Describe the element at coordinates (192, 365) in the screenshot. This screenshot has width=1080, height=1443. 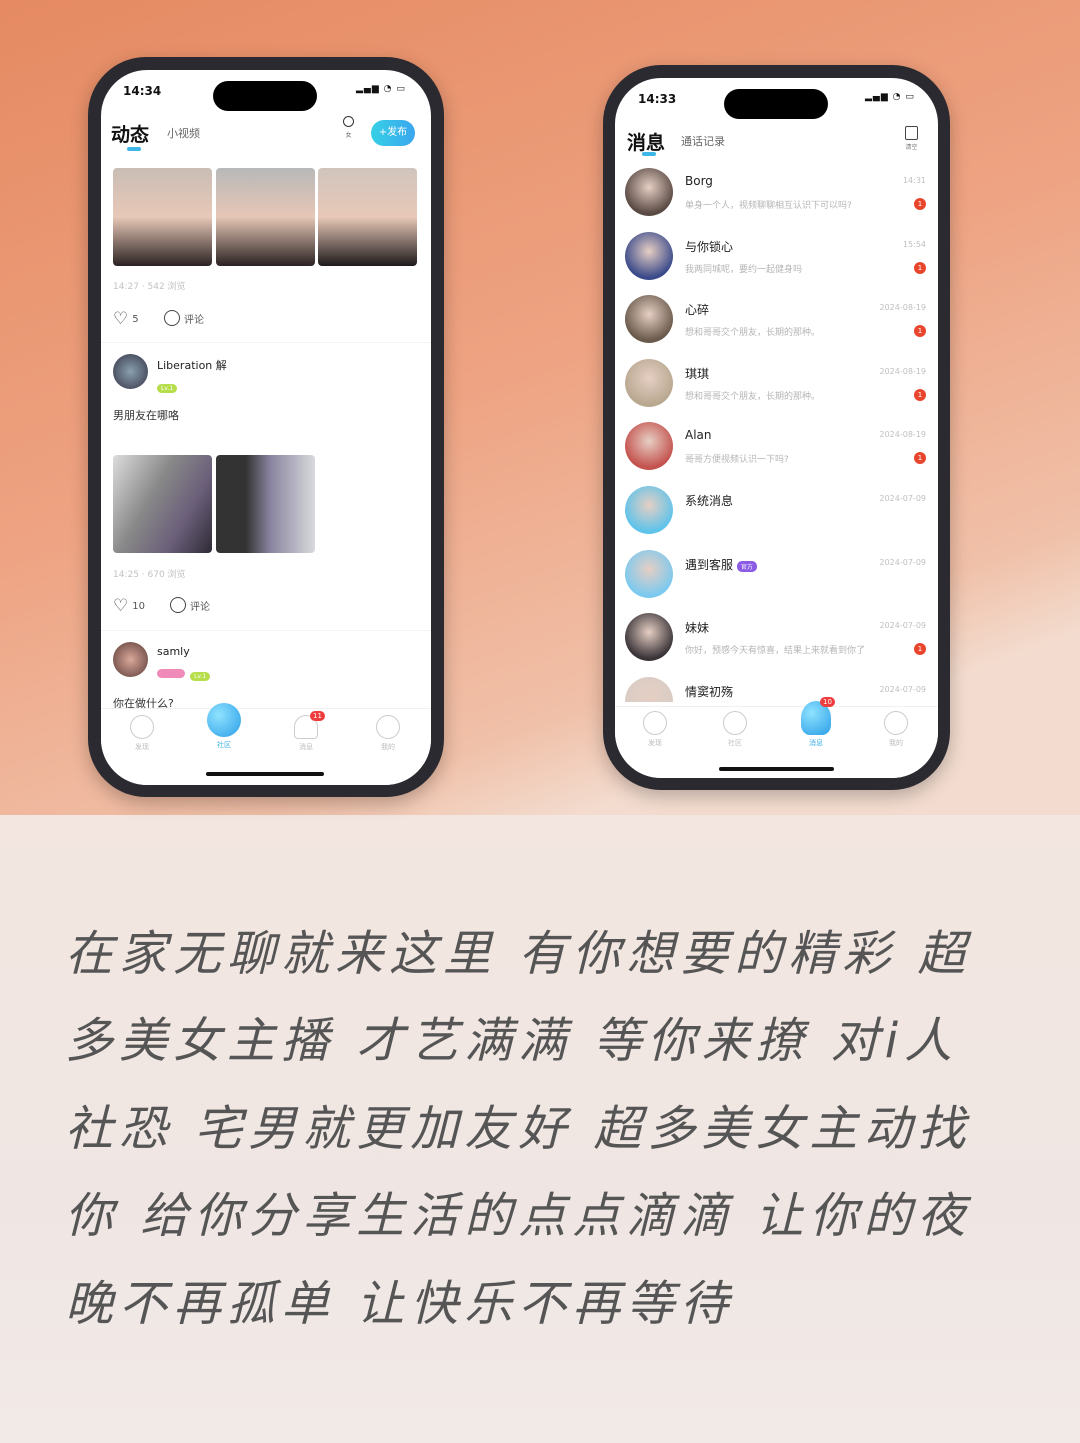
I see `author-name: Liberation 解` at that location.